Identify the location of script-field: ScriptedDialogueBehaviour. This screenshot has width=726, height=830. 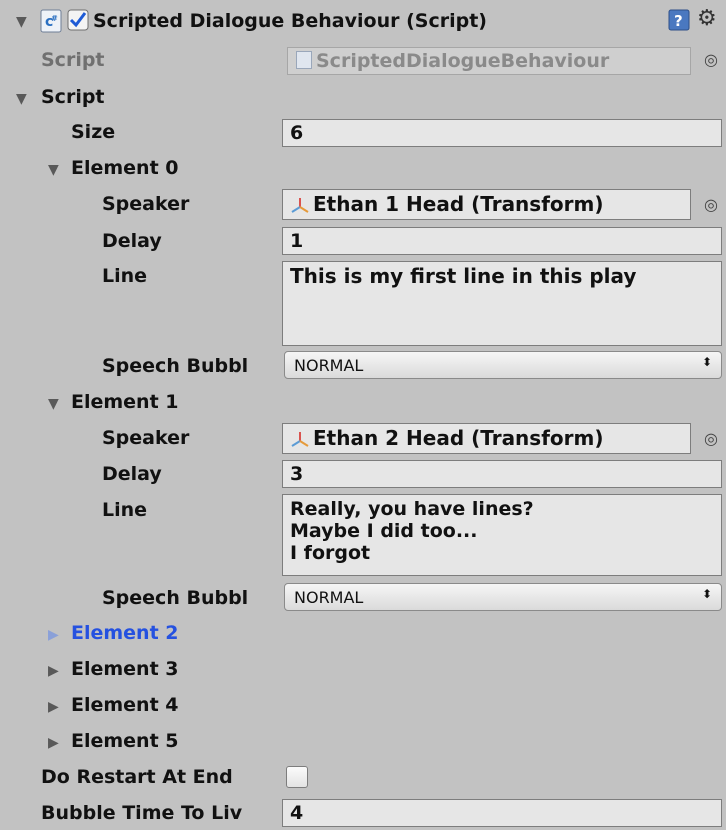
(489, 61).